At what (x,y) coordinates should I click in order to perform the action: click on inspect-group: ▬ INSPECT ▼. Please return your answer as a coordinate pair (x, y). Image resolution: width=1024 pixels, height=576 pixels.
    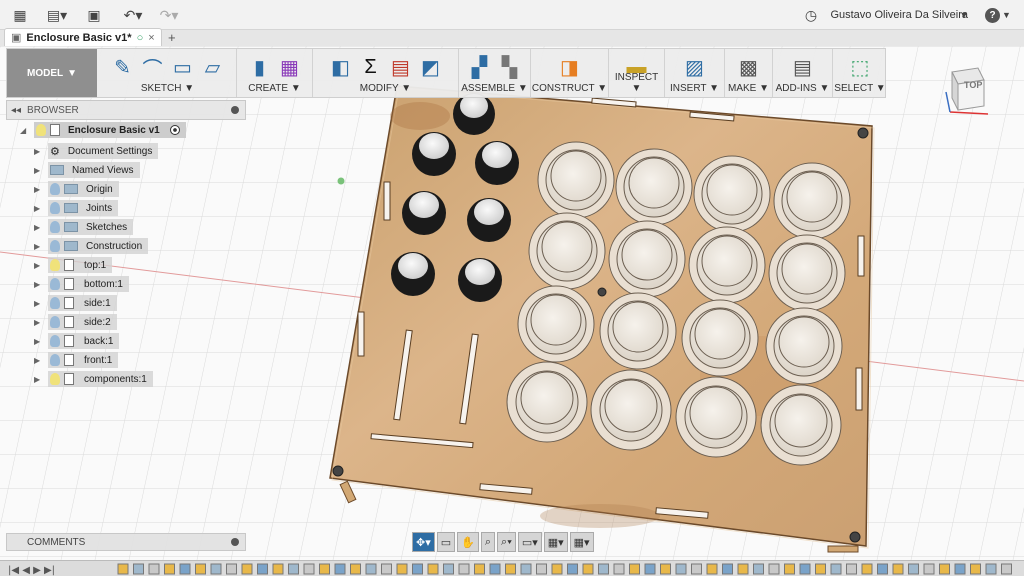
    Looking at the image, I should click on (637, 73).